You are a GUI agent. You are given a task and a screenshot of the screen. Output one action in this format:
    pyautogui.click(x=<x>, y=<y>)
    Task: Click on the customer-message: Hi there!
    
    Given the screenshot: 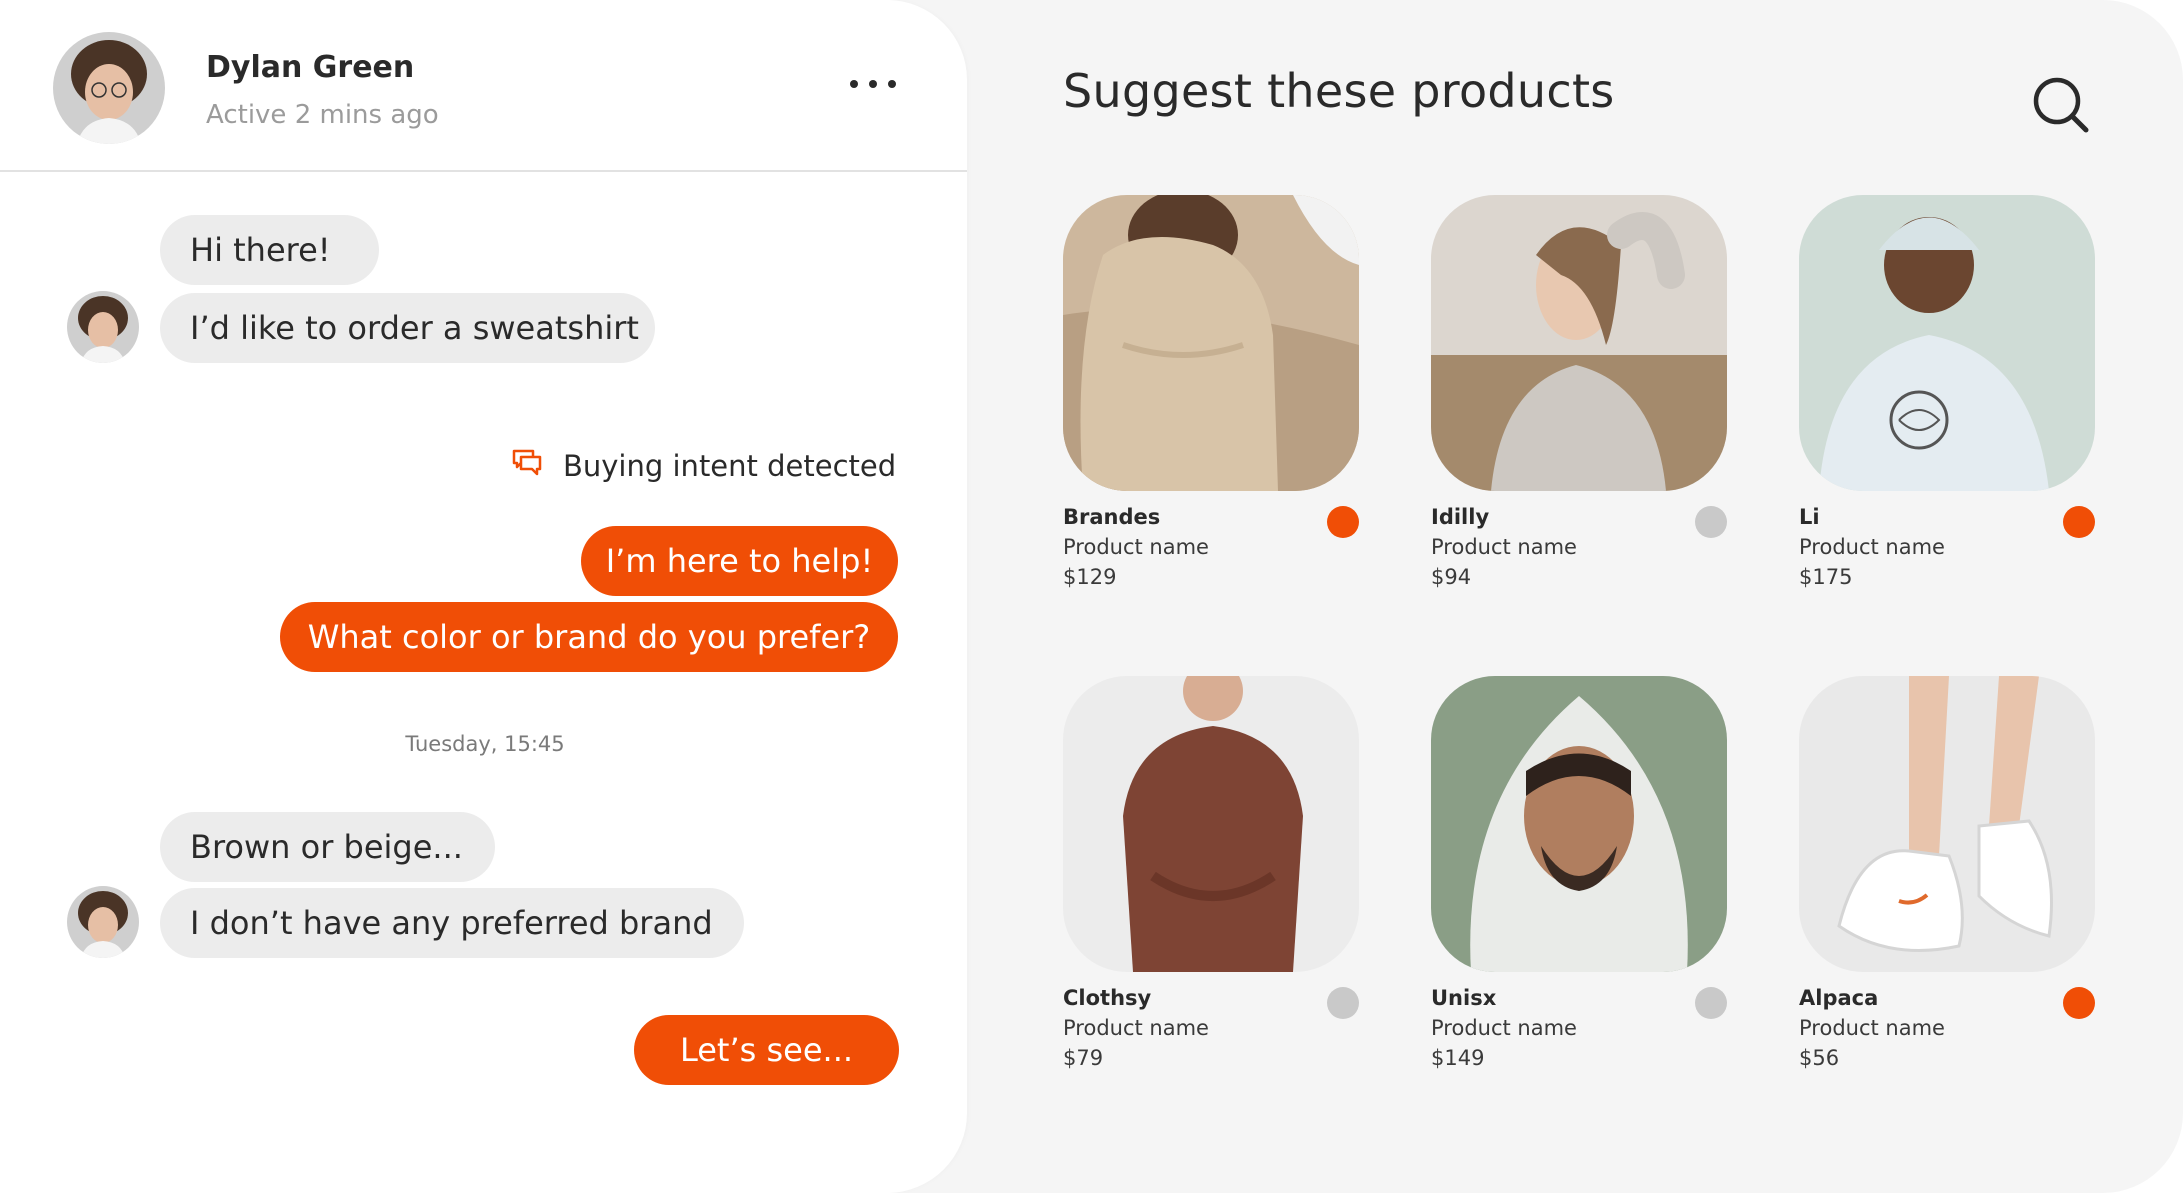 What is the action you would take?
    pyautogui.click(x=269, y=250)
    